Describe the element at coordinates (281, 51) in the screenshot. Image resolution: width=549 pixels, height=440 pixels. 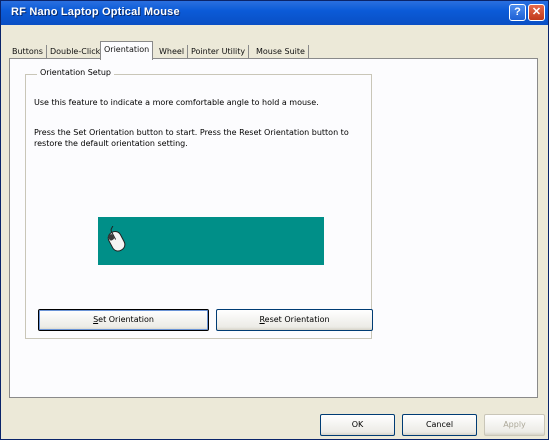
I see `tab-mouse-suite: Mouse Suite` at that location.